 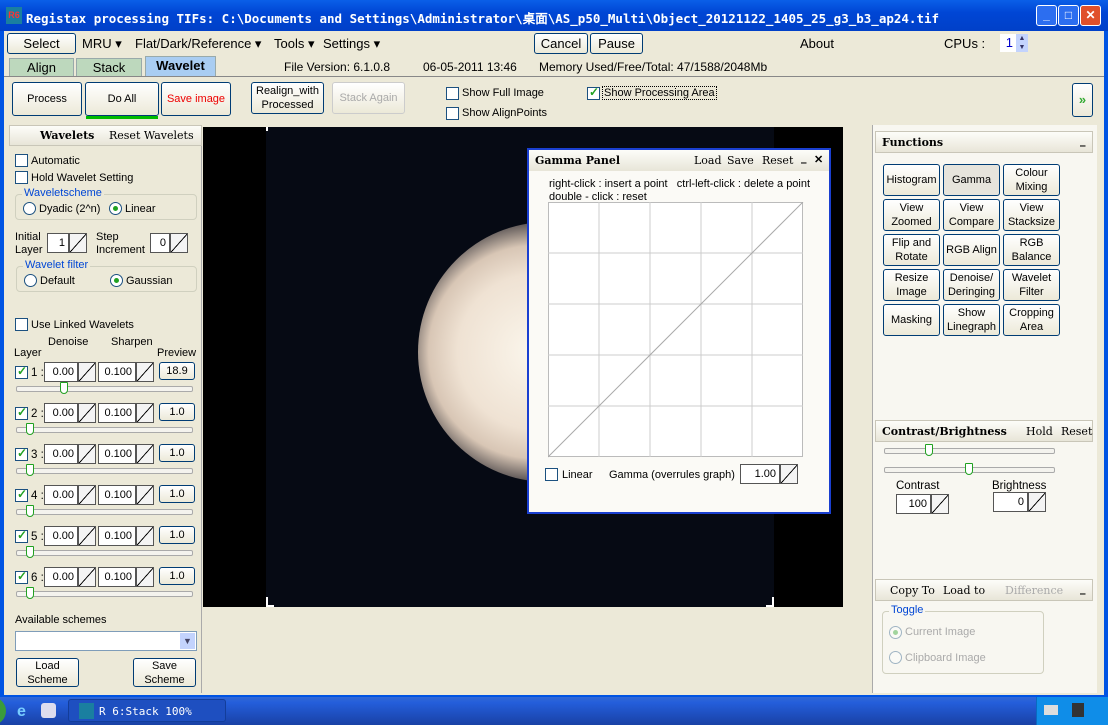 I want to click on crop-corner-br, so click(x=770, y=602).